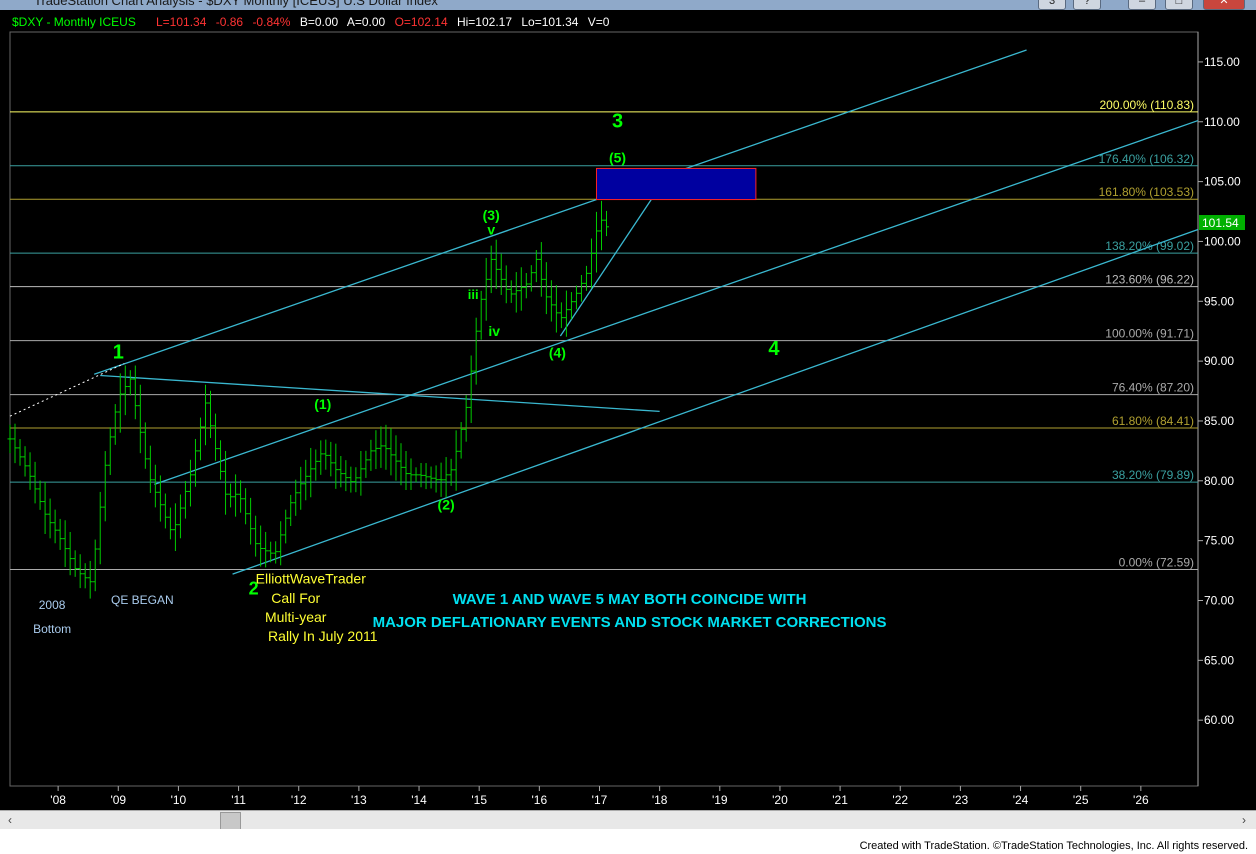 Image resolution: width=1256 pixels, height=854 pixels. I want to click on x-tick-label: '09, so click(118, 800).